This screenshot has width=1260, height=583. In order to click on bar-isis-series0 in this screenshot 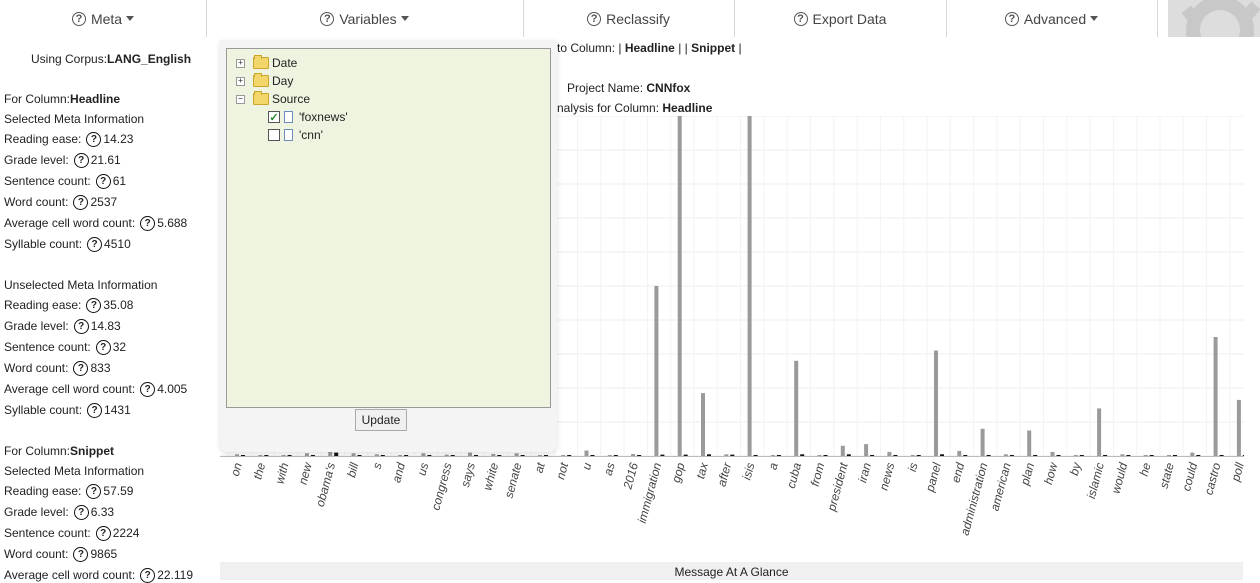, I will do `click(749, 286)`.